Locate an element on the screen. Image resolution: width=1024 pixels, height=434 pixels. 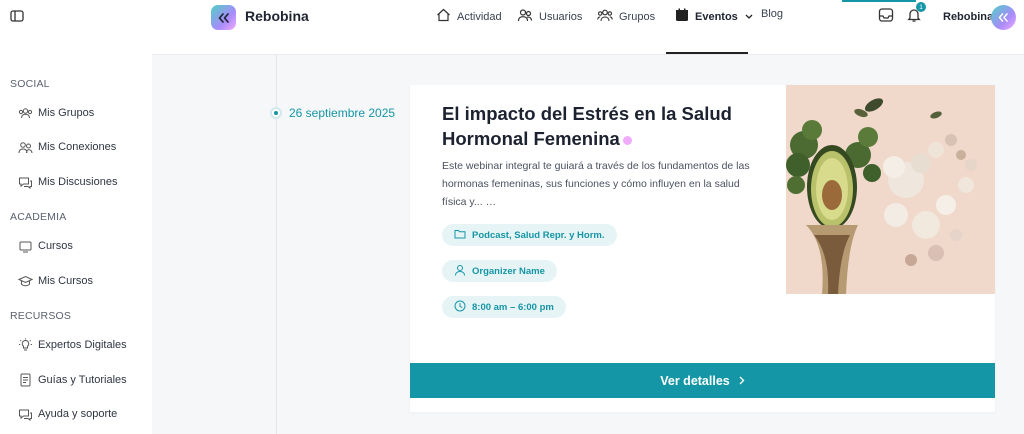
event-categories-pill: Podcast, Salud Repr. y Horm. is located at coordinates (529, 235).